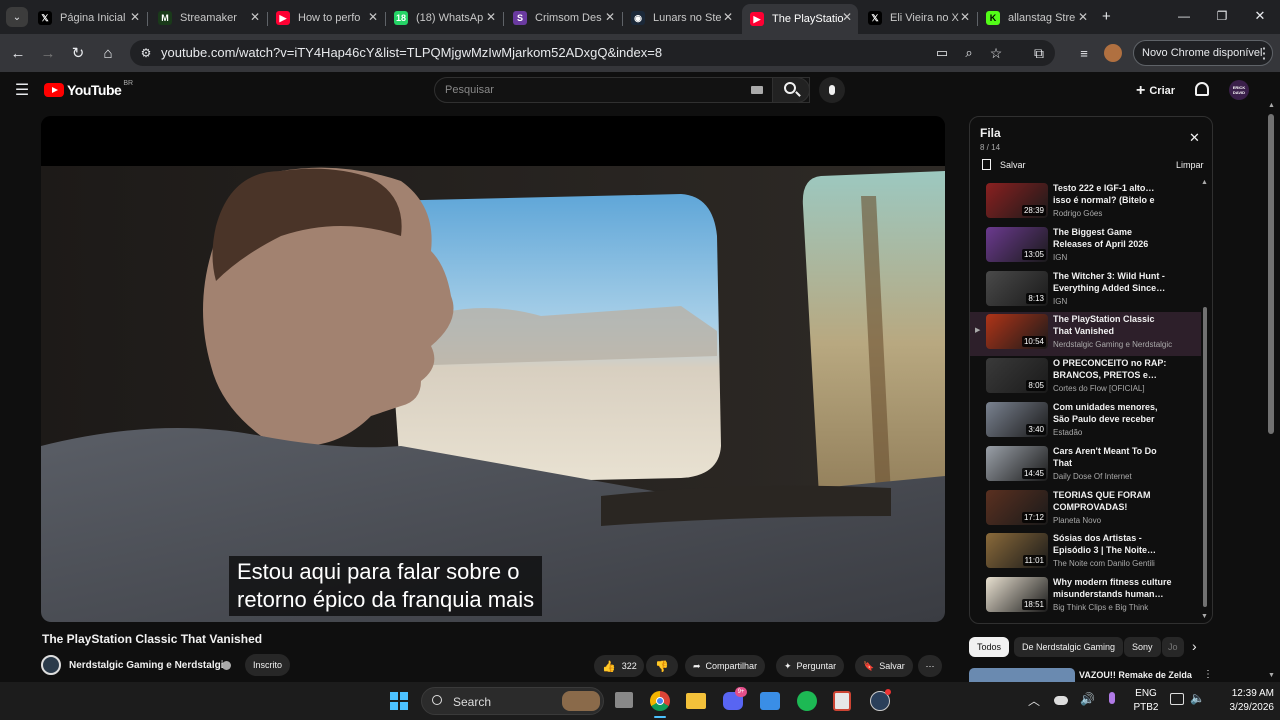 This screenshot has width=1280, height=720. What do you see at coordinates (918, 18) in the screenshot?
I see `browser-tab: 𝕏 Eli Vieira no X ✕` at bounding box center [918, 18].